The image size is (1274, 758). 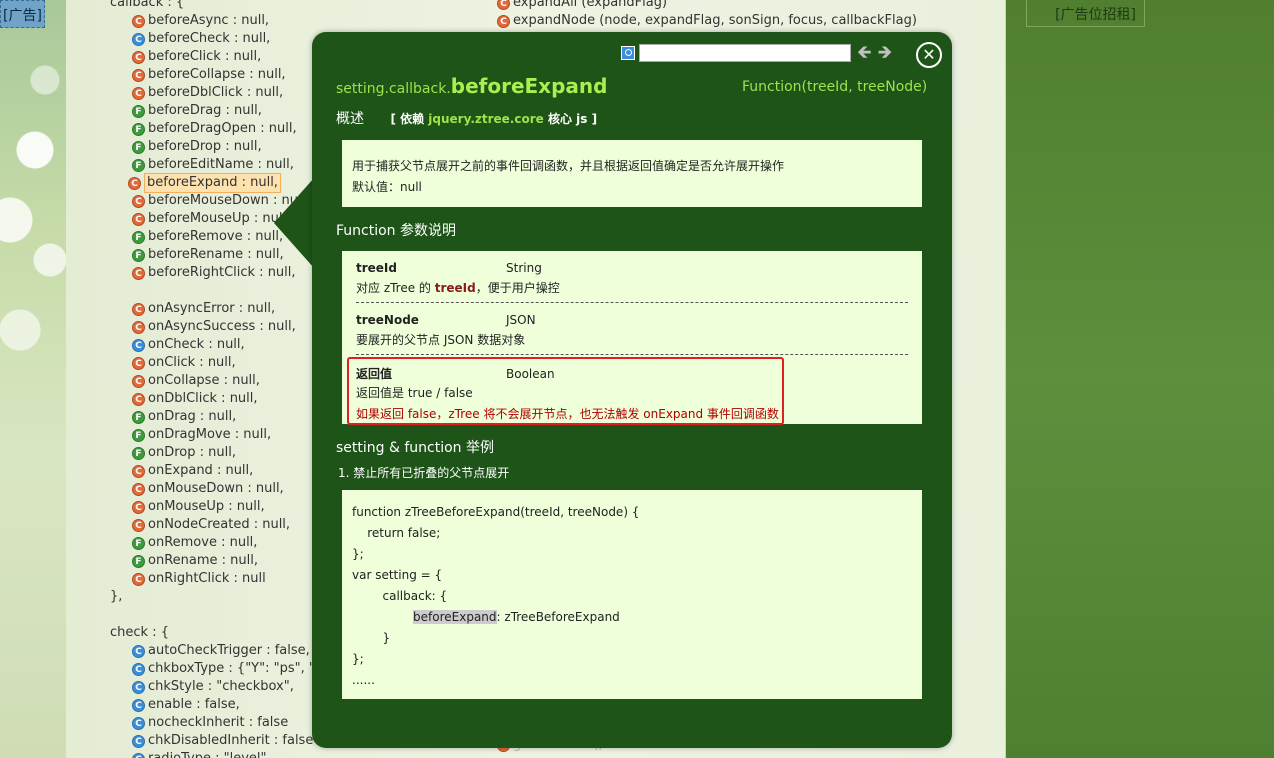 I want to click on left-decor-strip, so click(x=33, y=379).